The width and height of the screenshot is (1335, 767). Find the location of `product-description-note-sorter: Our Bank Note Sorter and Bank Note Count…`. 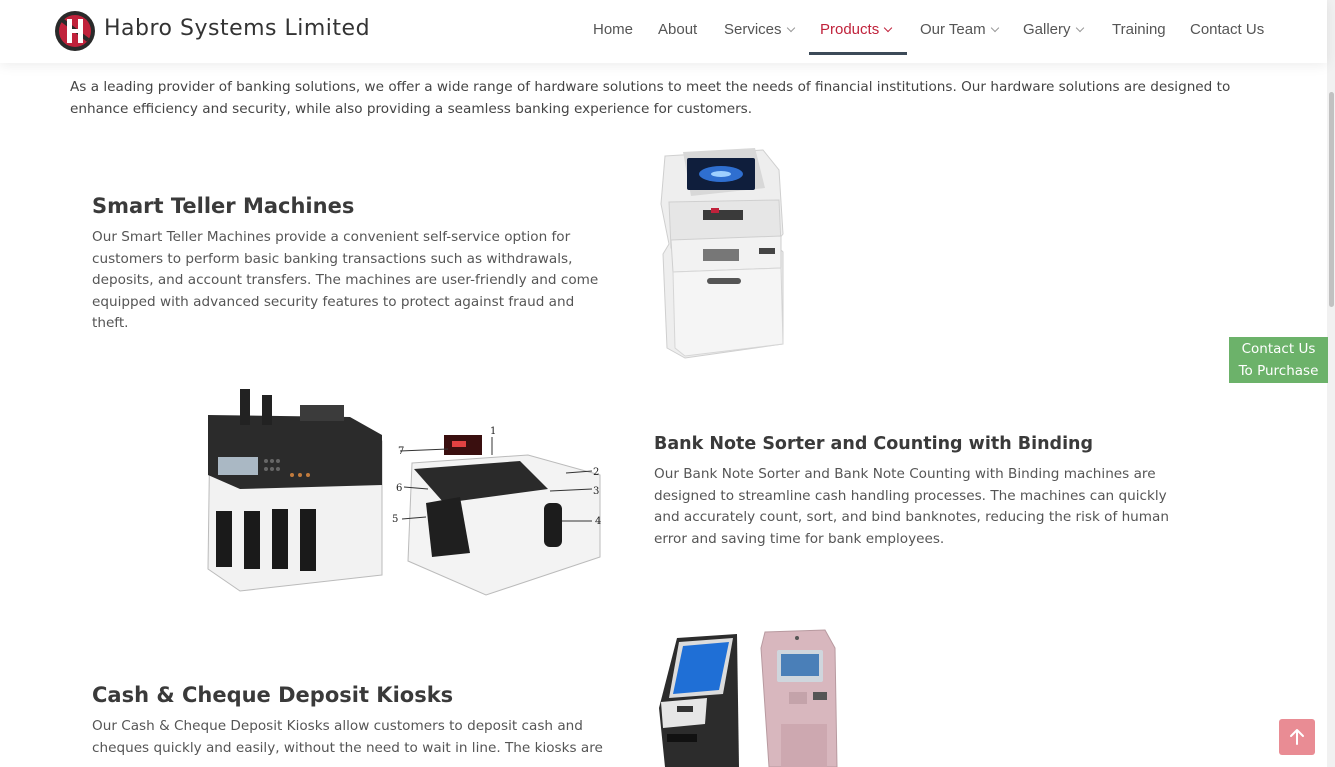

product-description-note-sorter: Our Bank Note Sorter and Bank Note Count… is located at coordinates (911, 506).